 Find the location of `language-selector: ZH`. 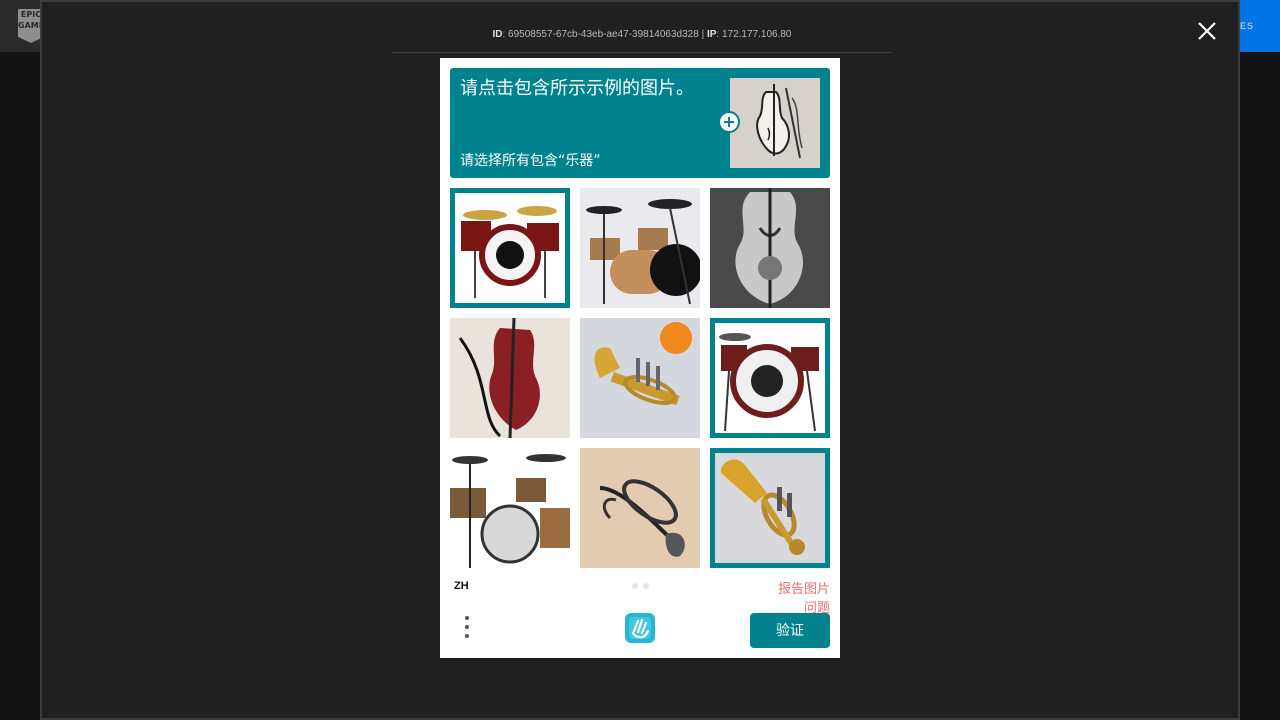

language-selector: ZH is located at coordinates (461, 586).